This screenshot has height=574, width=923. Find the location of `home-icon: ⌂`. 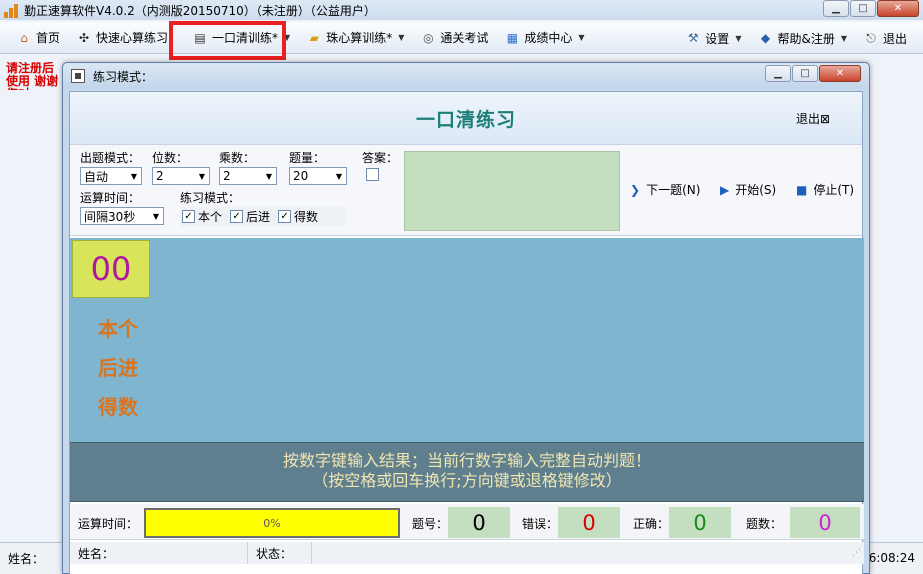

home-icon: ⌂ is located at coordinates (24, 37).